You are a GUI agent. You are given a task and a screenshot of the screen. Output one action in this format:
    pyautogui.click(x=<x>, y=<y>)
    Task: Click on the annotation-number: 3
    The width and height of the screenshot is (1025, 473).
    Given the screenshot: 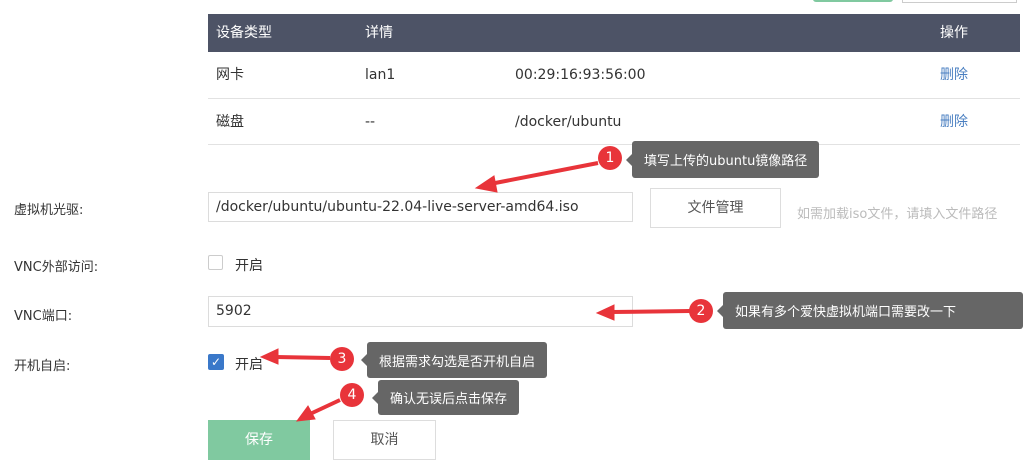 What is the action you would take?
    pyautogui.click(x=342, y=359)
    